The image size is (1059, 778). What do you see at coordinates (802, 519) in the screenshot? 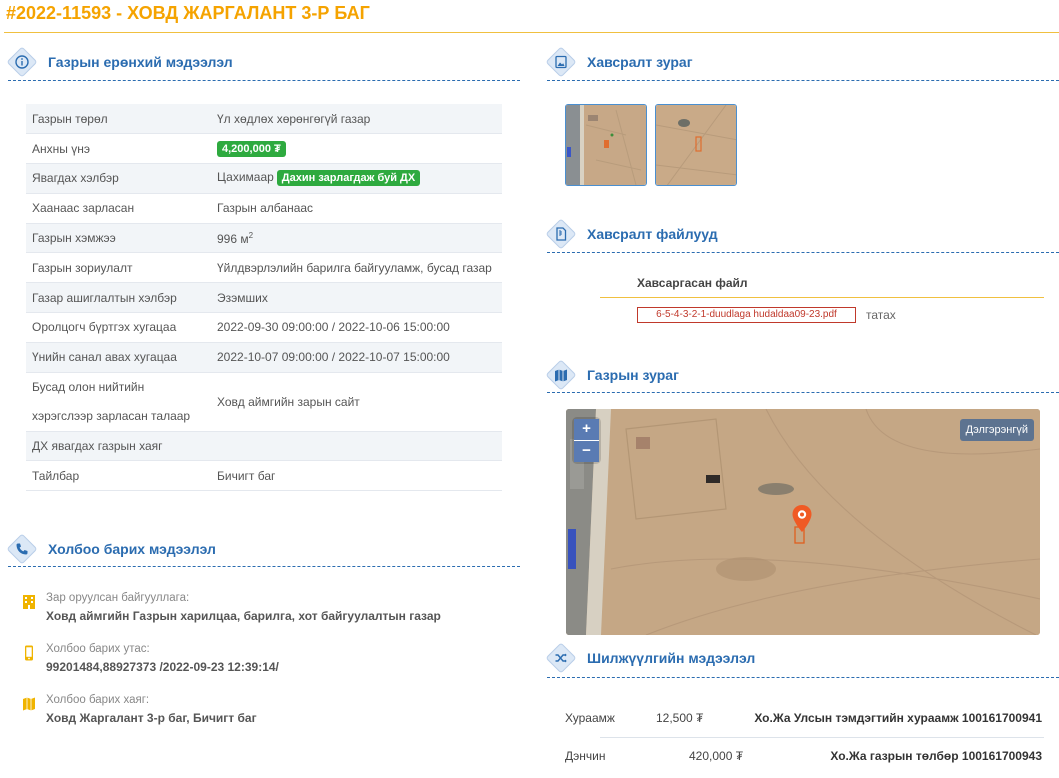
I see `location-pin-icon` at bounding box center [802, 519].